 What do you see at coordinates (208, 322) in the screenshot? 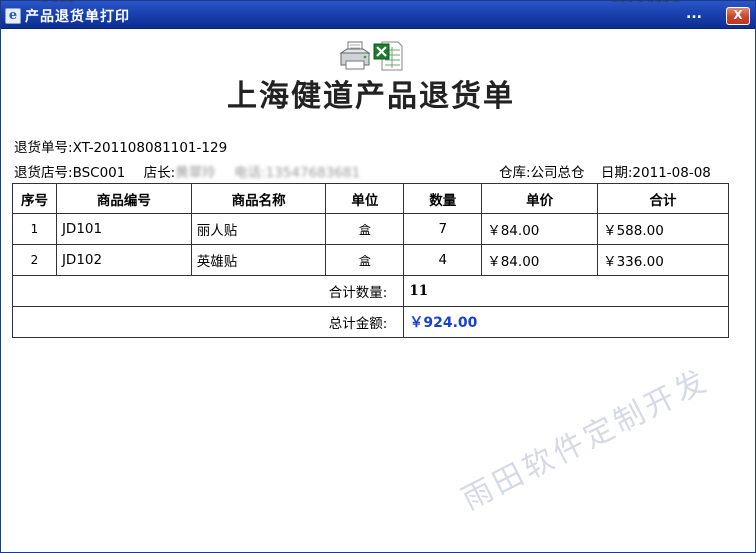
I see `total-amount-label: 总计金额:` at bounding box center [208, 322].